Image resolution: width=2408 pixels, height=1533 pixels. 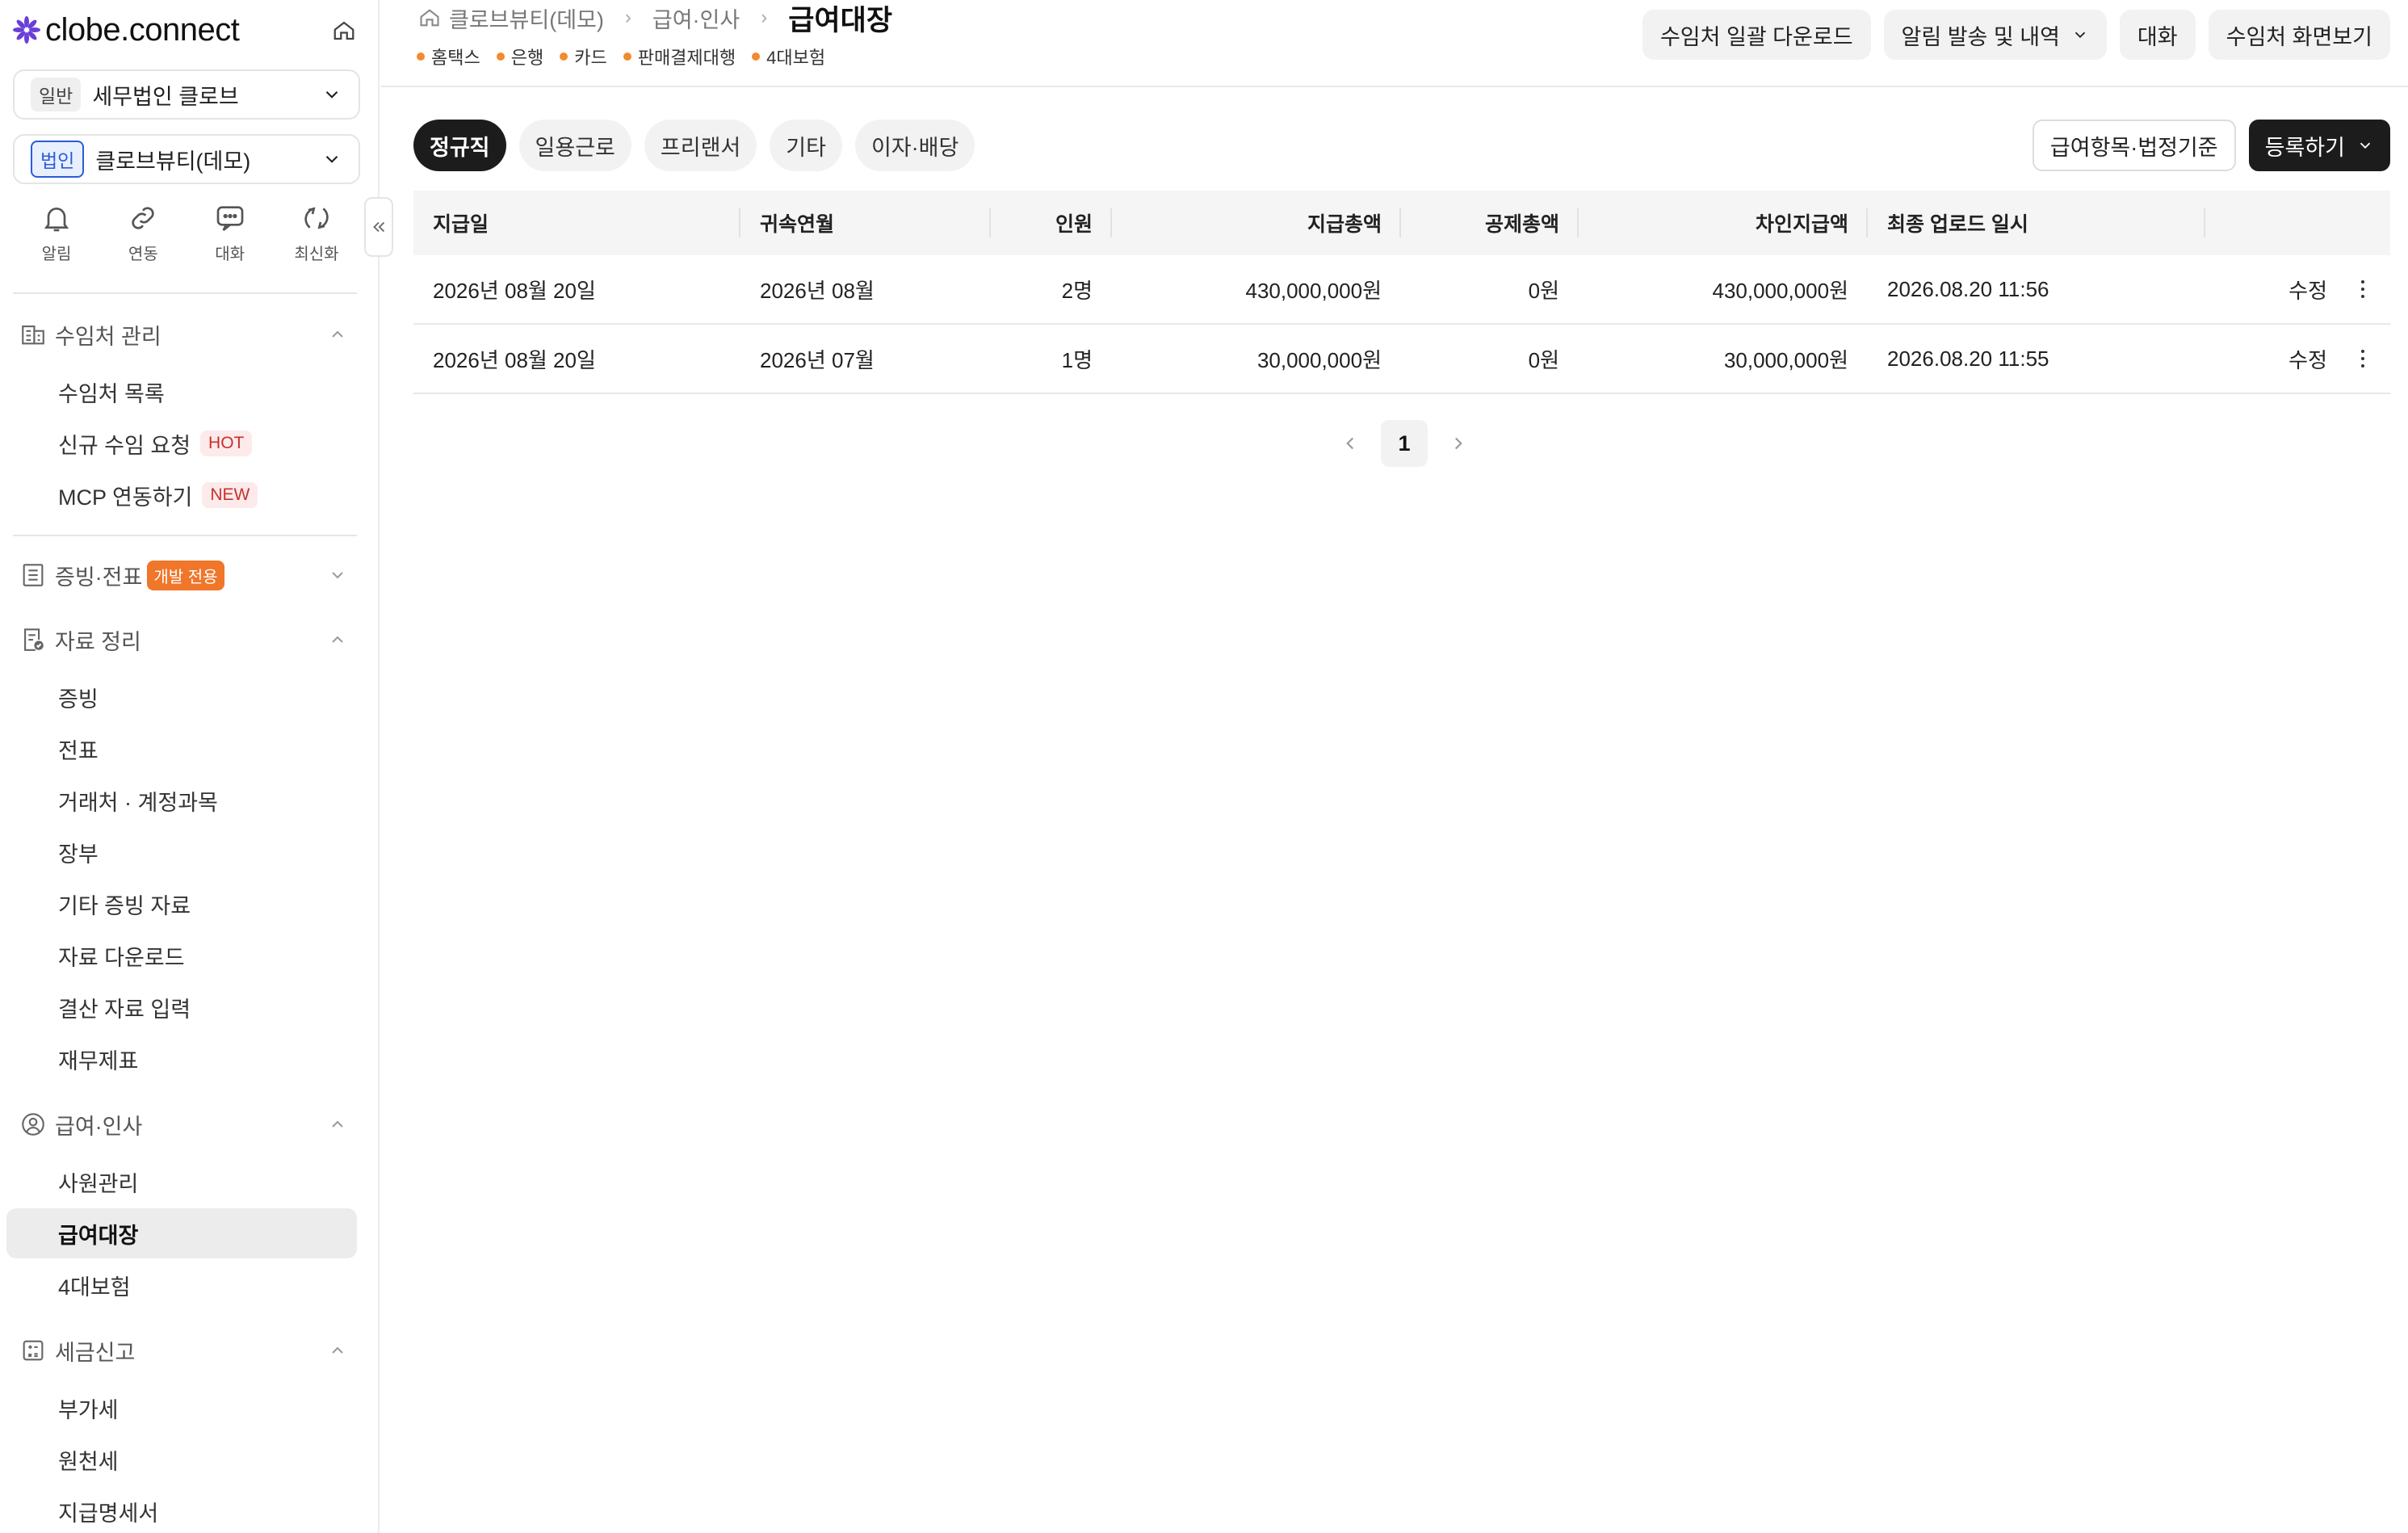 What do you see at coordinates (98, 1235) in the screenshot?
I see `nav-label: 급여대장` at bounding box center [98, 1235].